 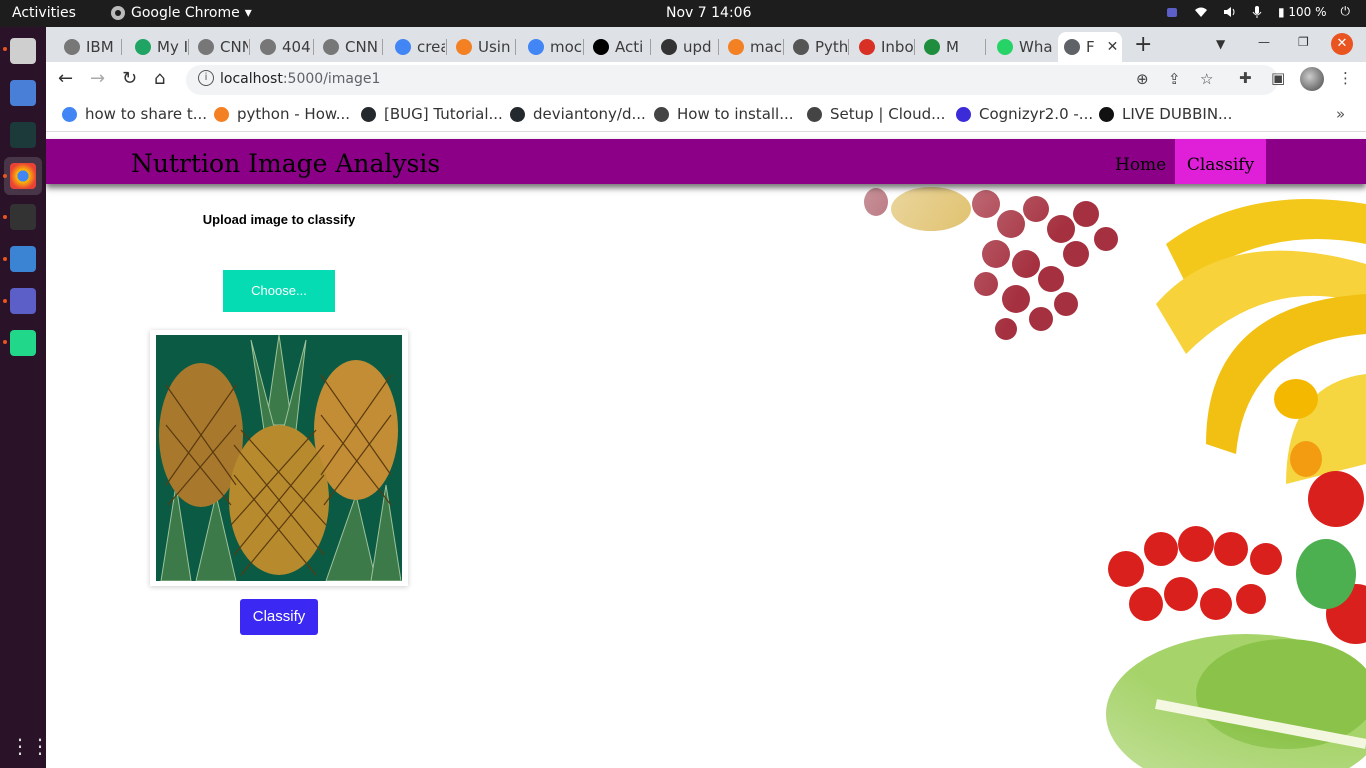 What do you see at coordinates (1220, 161) in the screenshot?
I see `nav-classify-link: Classify` at bounding box center [1220, 161].